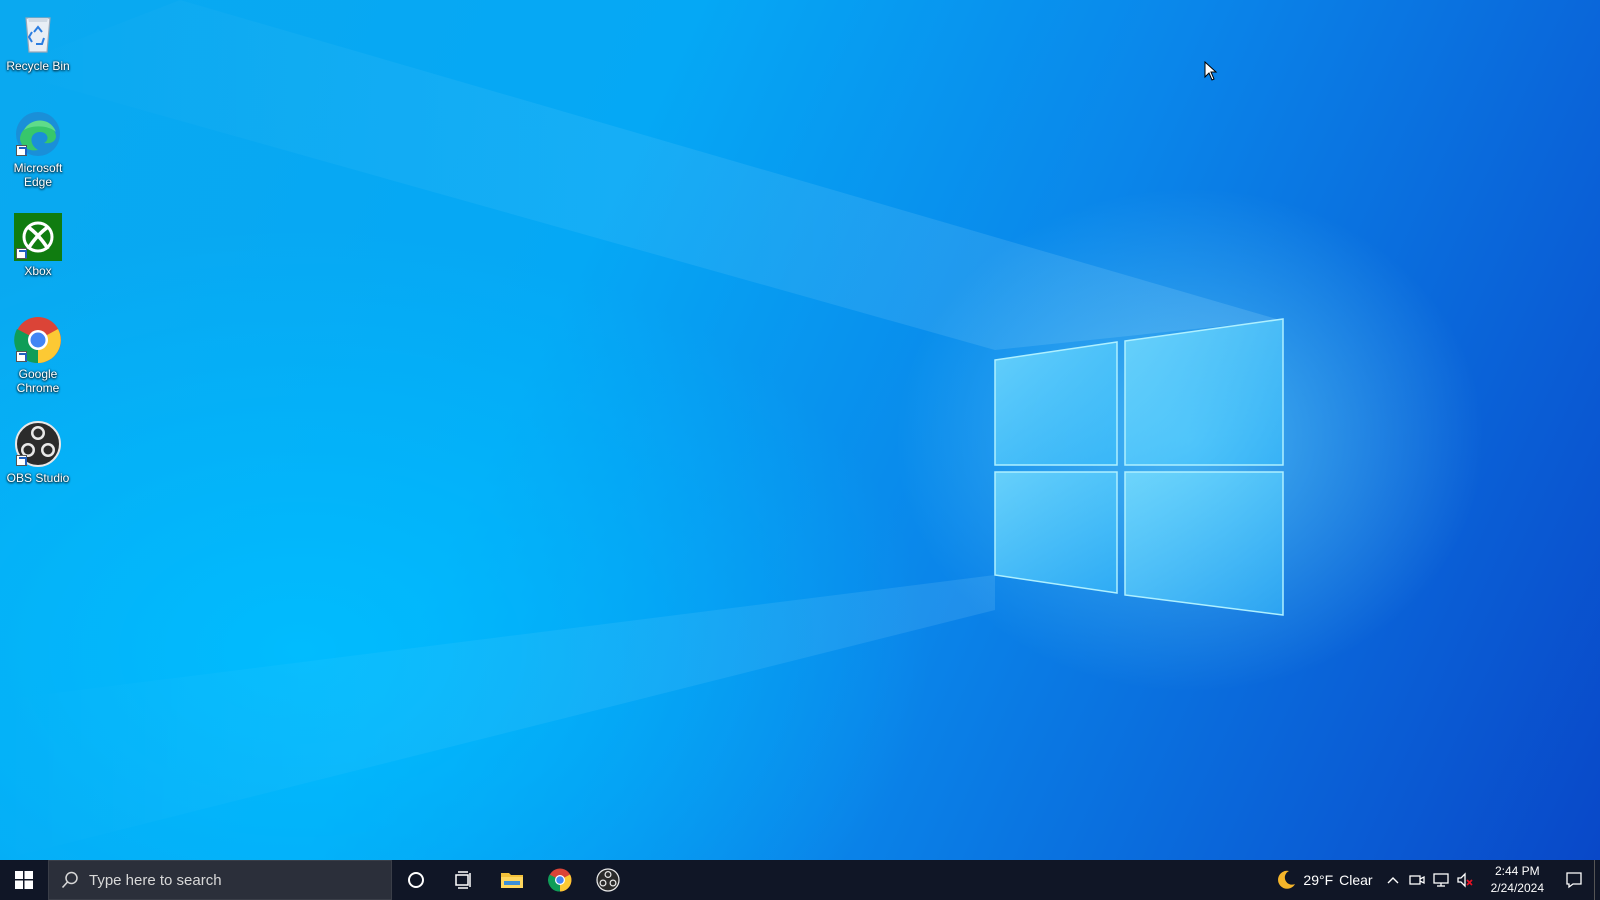 This screenshot has width=1600, height=900. I want to click on moon-icon, so click(1287, 879).